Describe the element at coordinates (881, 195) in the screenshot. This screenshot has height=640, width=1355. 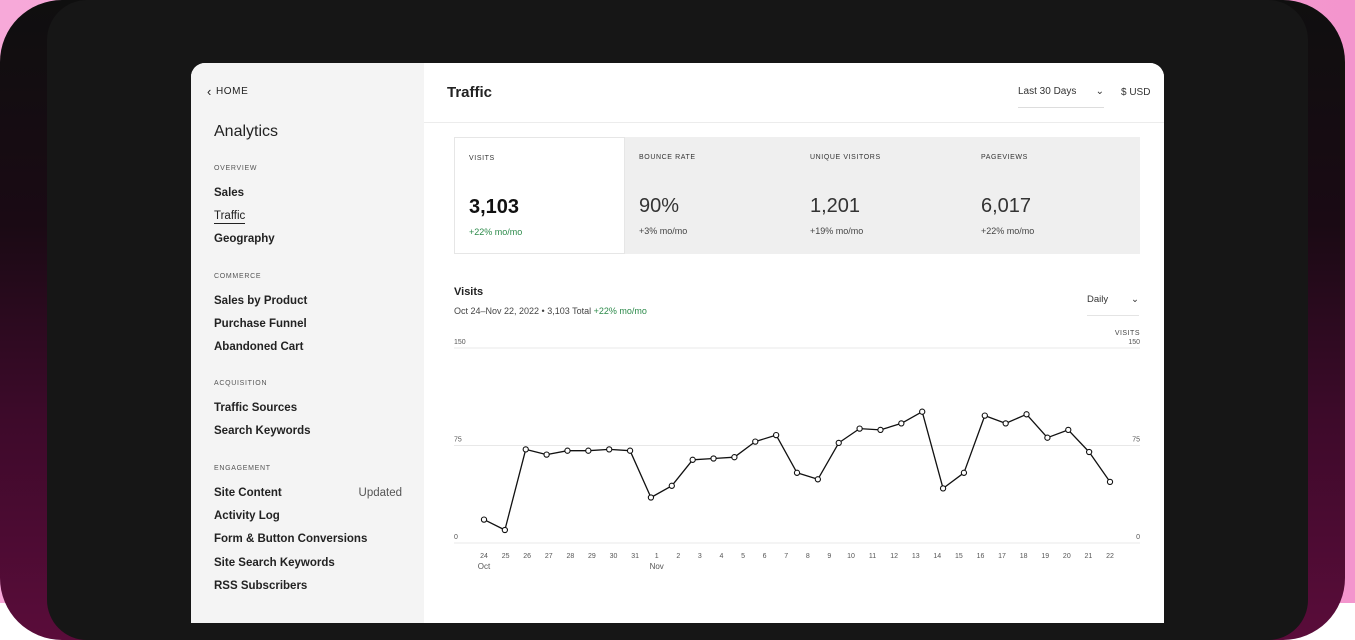
I see `stat-card-unique-visitors: UNIQUE VISITORS 1,201 +19% mo/mo` at that location.